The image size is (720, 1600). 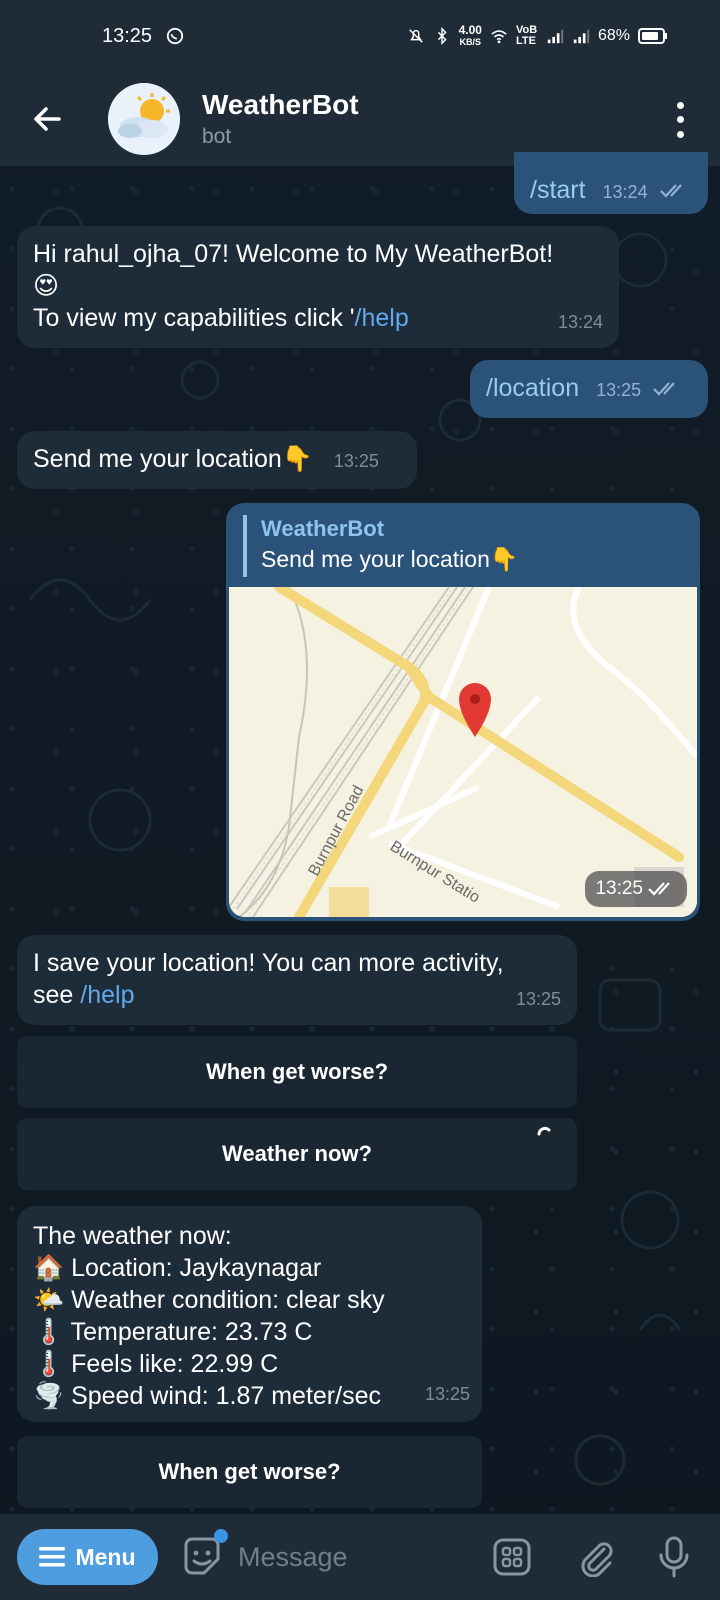 I want to click on sticker-button, so click(x=204, y=1554).